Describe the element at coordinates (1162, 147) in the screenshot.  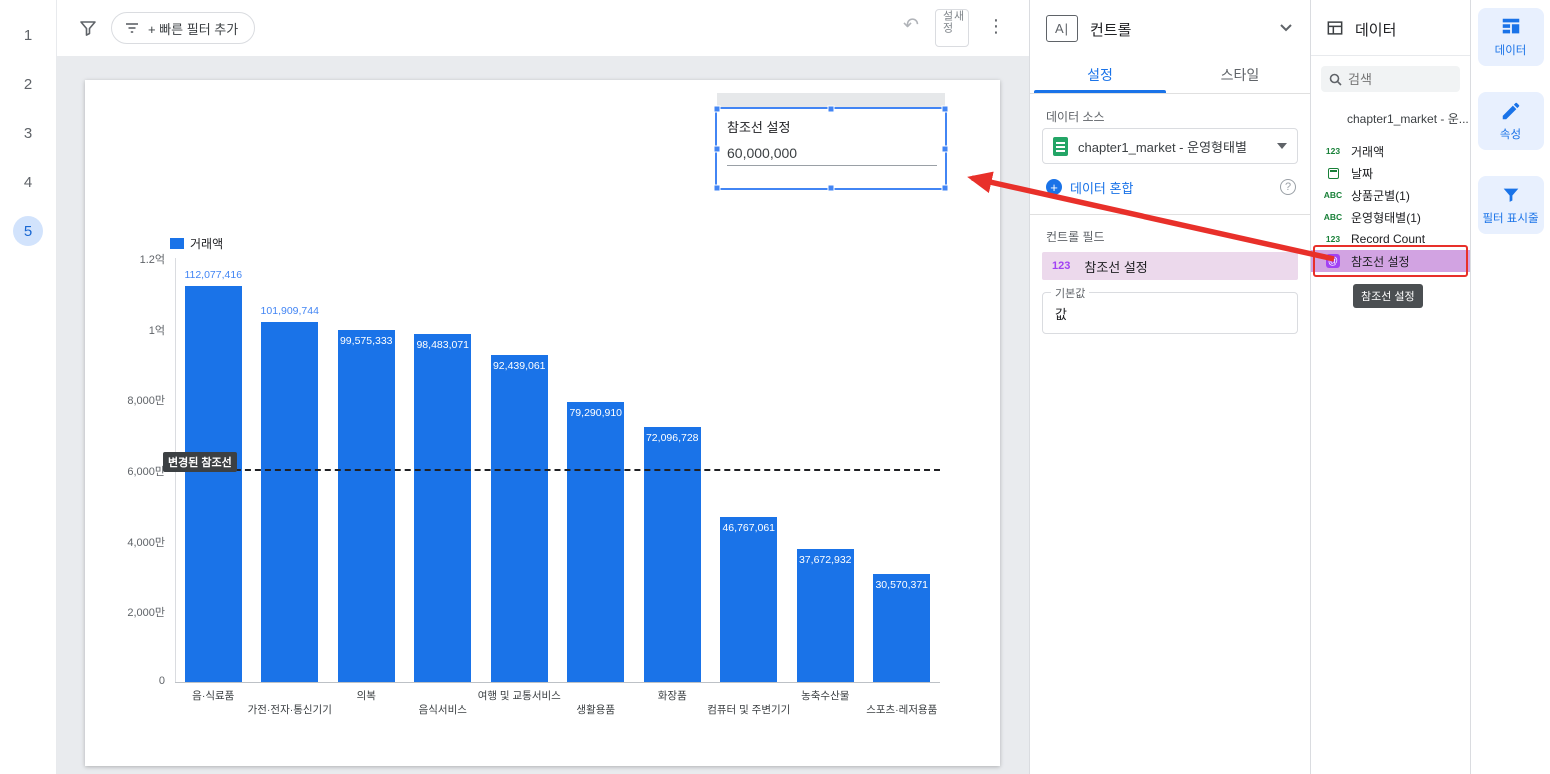
I see `data-source-name: chapter1_market - 운영형태별` at that location.